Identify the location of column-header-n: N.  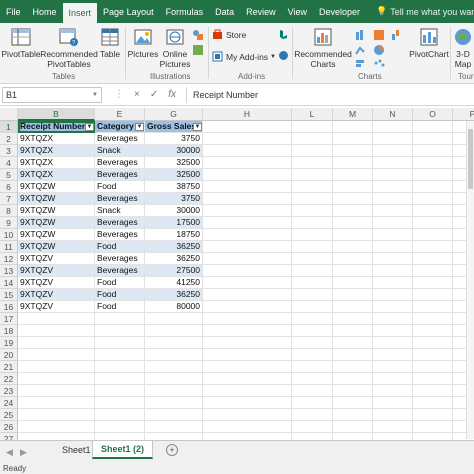
(393, 114).